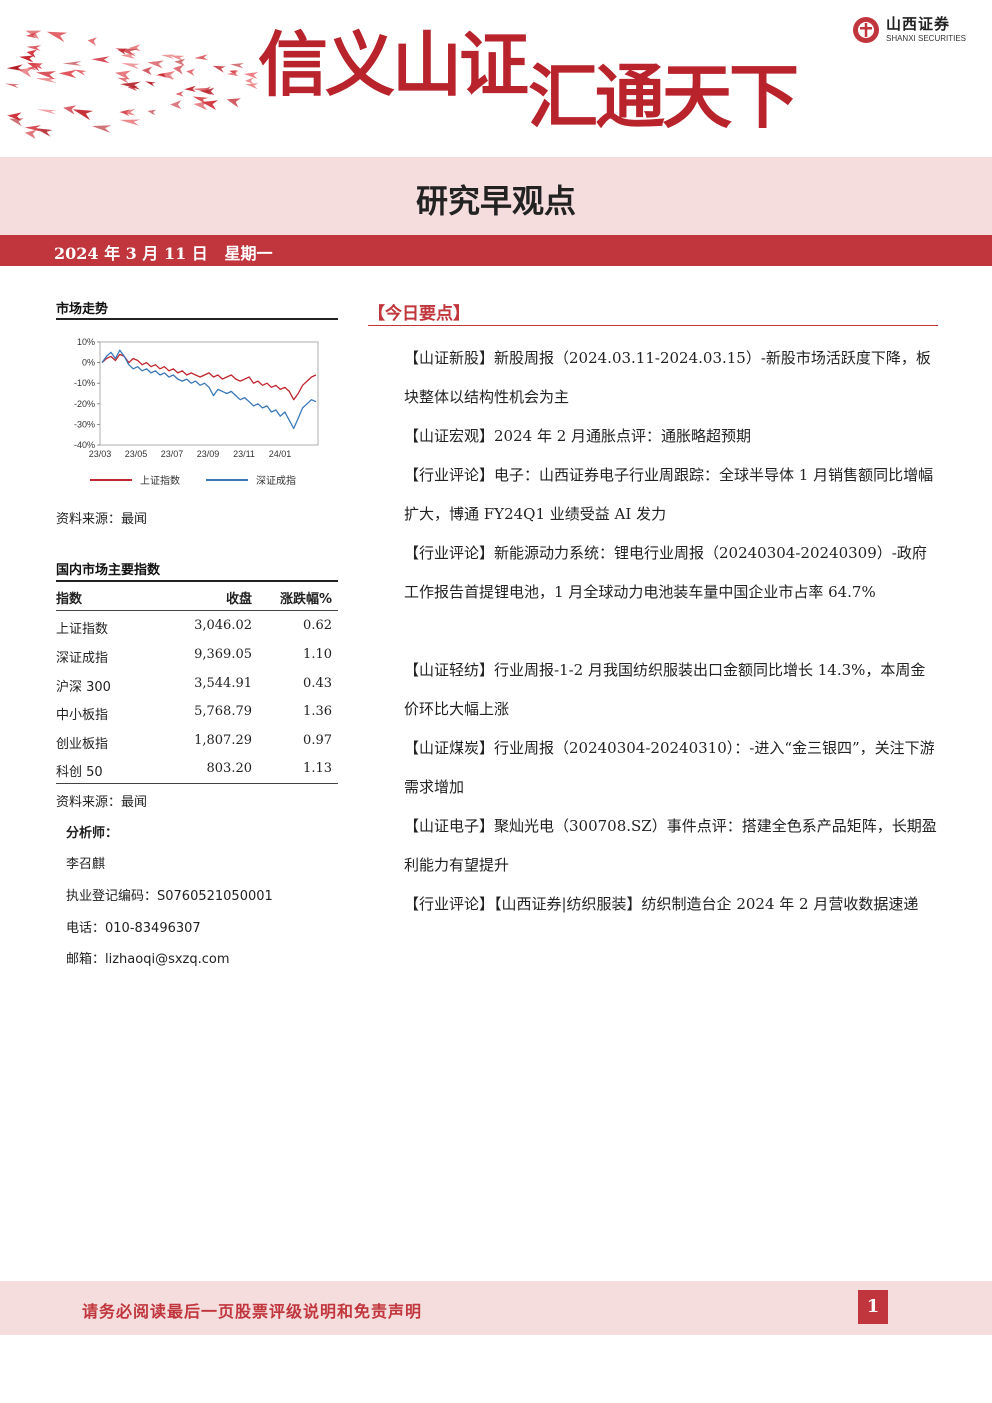  I want to click on footer-disclaimer: 请务必阅读最后一页股票评级说明和免责声明, so click(252, 1311).